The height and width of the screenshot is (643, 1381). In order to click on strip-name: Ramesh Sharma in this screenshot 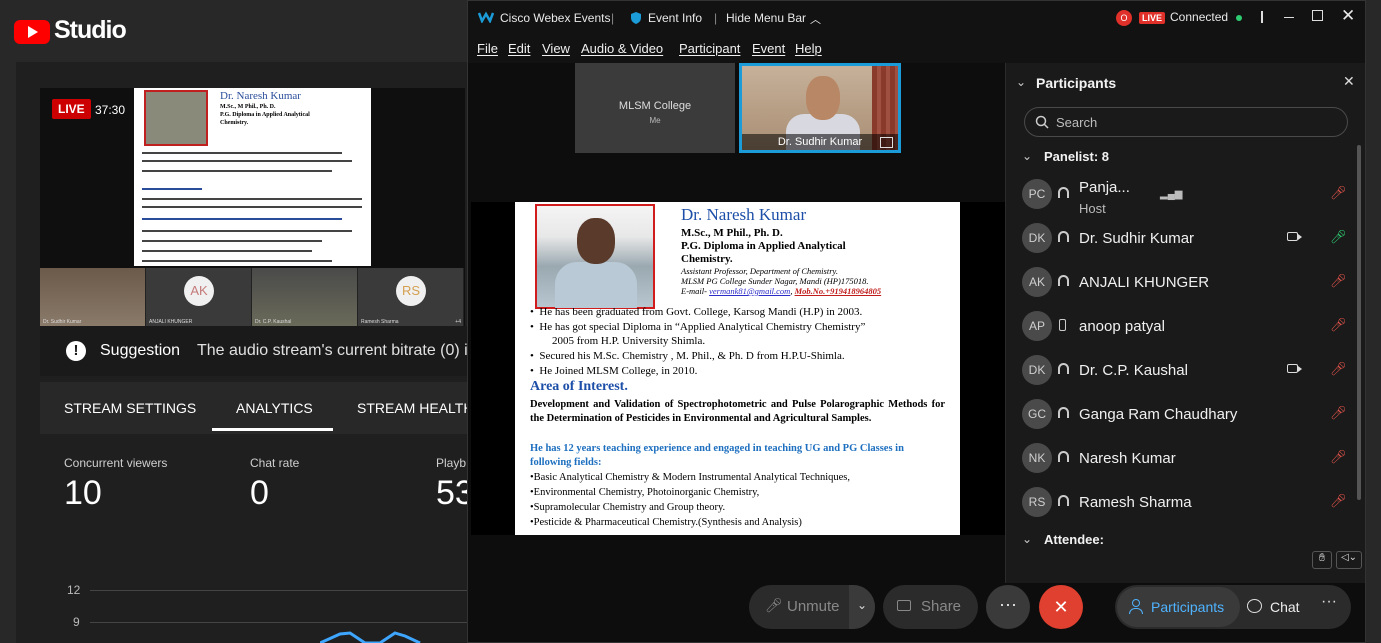, I will do `click(380, 322)`.